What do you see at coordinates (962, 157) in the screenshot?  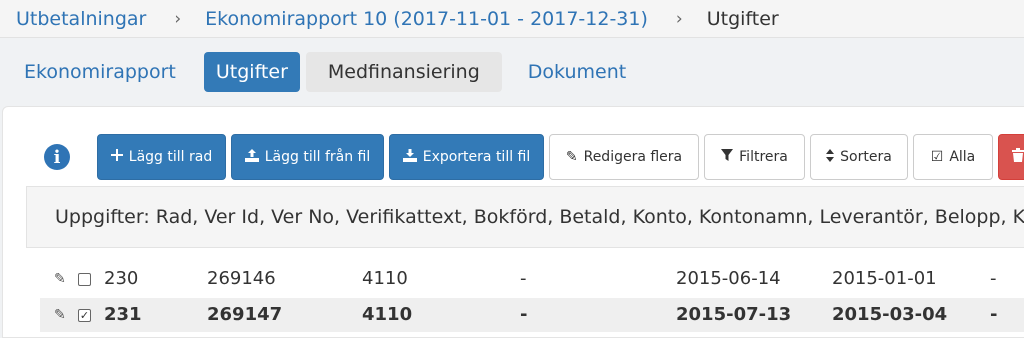 I see `select-all-label: Alla` at bounding box center [962, 157].